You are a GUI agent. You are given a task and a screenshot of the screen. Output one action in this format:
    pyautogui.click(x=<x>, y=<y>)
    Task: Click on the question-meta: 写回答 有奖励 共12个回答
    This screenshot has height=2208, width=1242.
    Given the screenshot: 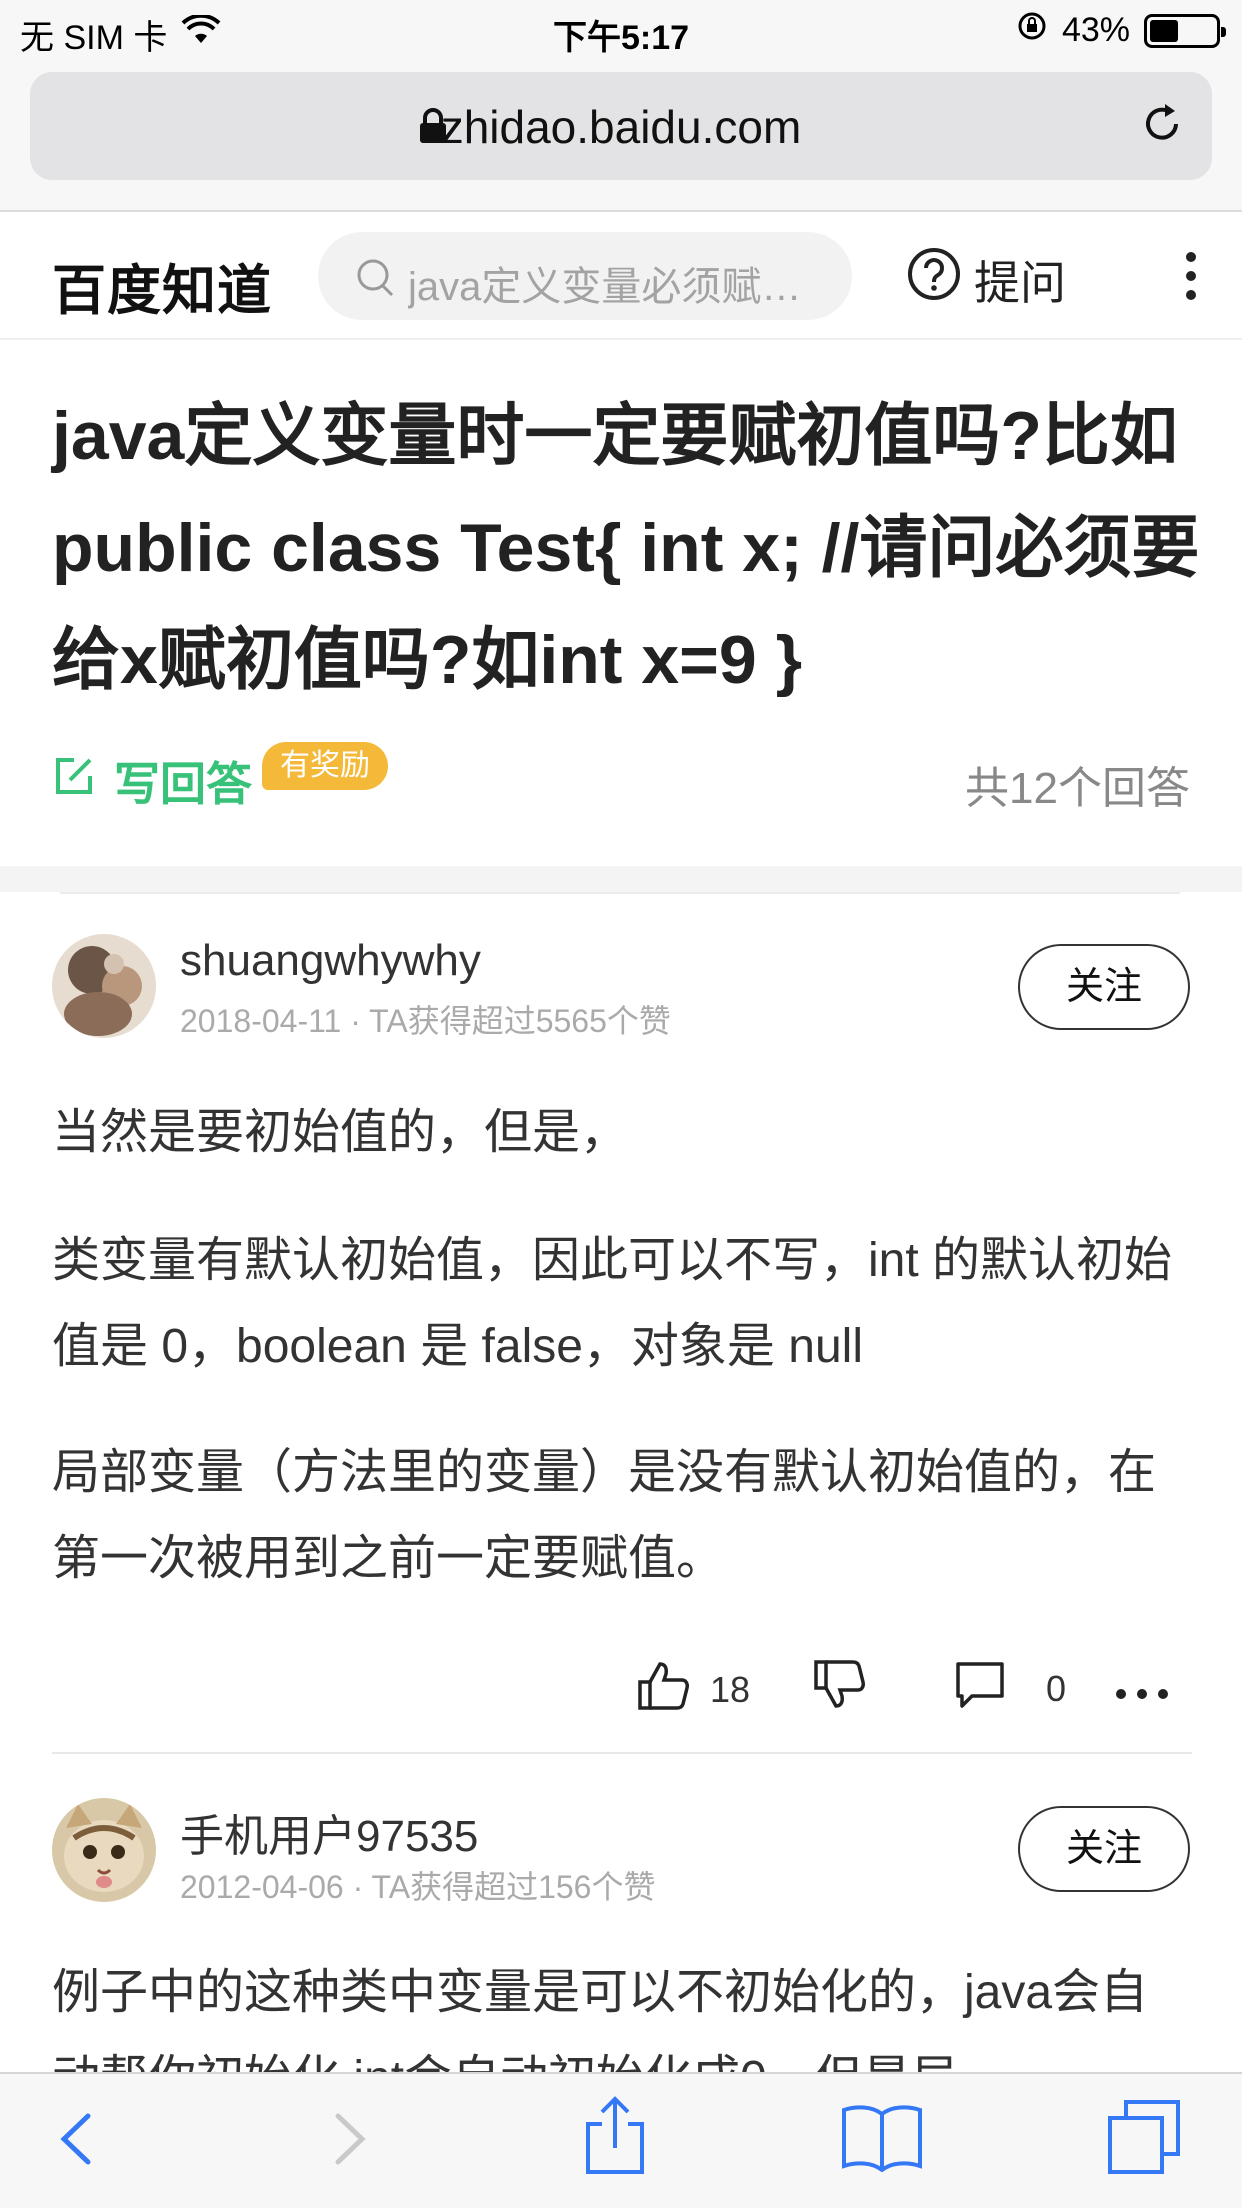 What is the action you would take?
    pyautogui.click(x=621, y=788)
    